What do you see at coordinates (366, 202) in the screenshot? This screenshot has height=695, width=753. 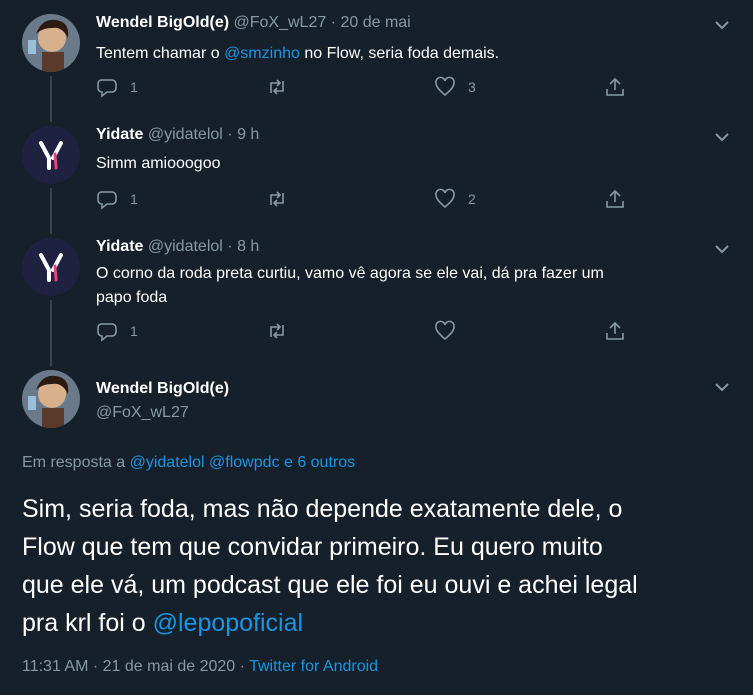 I see `tweet-actions: 1 2` at bounding box center [366, 202].